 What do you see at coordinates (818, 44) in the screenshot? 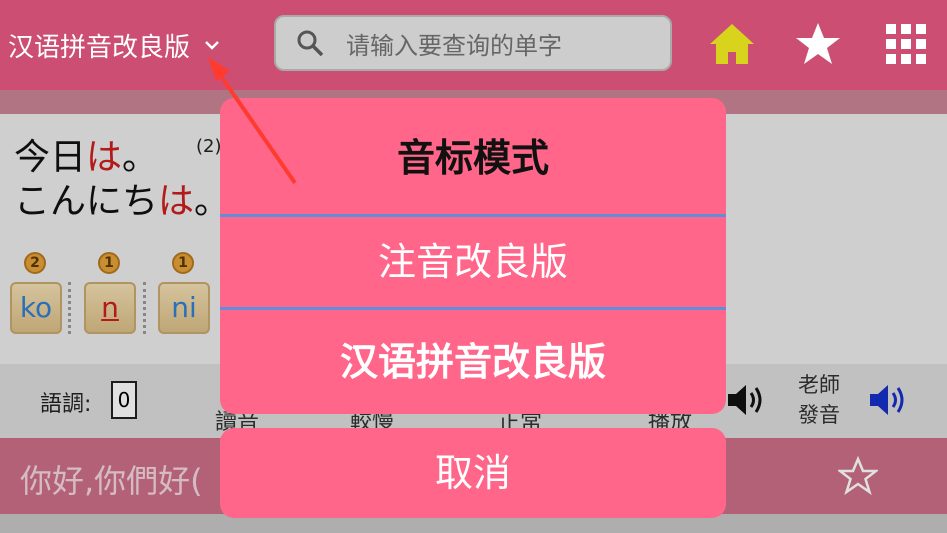
I see `star-icon` at bounding box center [818, 44].